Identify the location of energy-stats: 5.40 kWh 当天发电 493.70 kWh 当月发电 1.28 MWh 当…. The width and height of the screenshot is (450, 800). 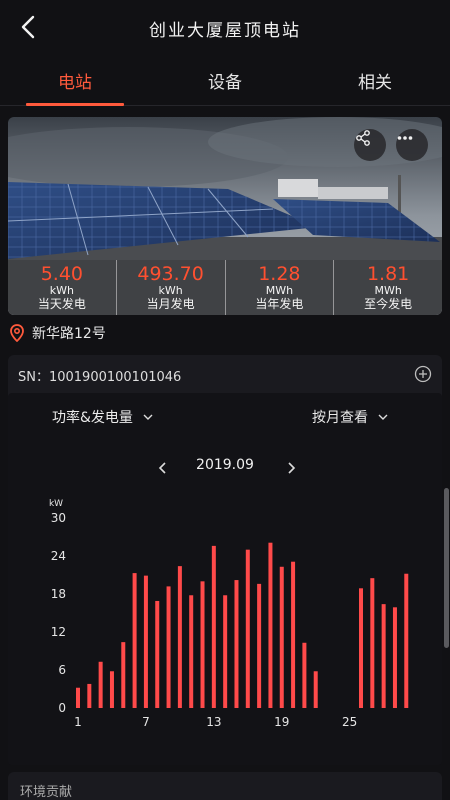
(225, 287).